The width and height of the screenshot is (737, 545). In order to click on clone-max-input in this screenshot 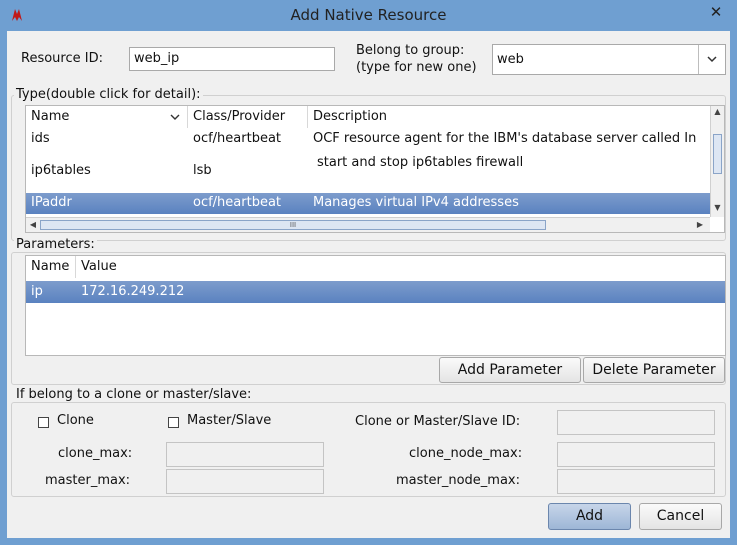, I will do `click(245, 454)`.